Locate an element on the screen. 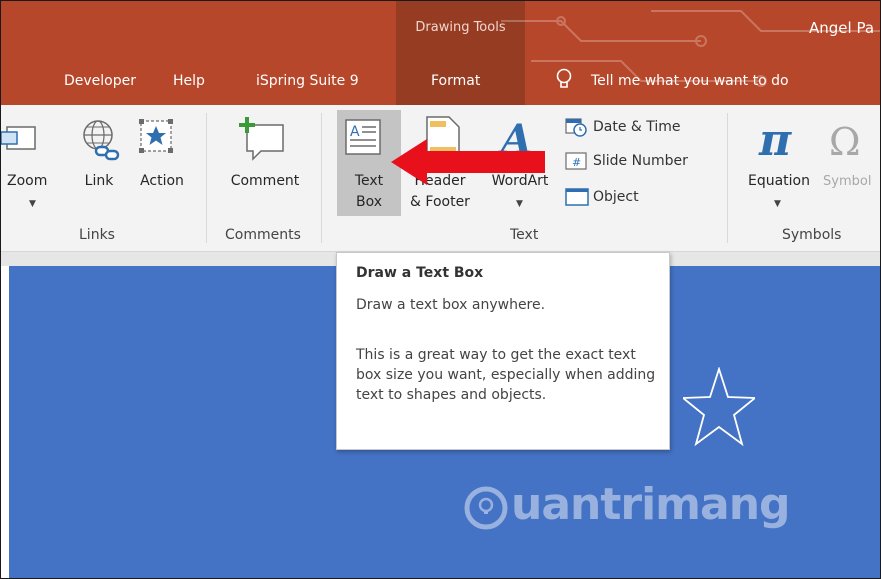  tab-format: Format is located at coordinates (455, 81).